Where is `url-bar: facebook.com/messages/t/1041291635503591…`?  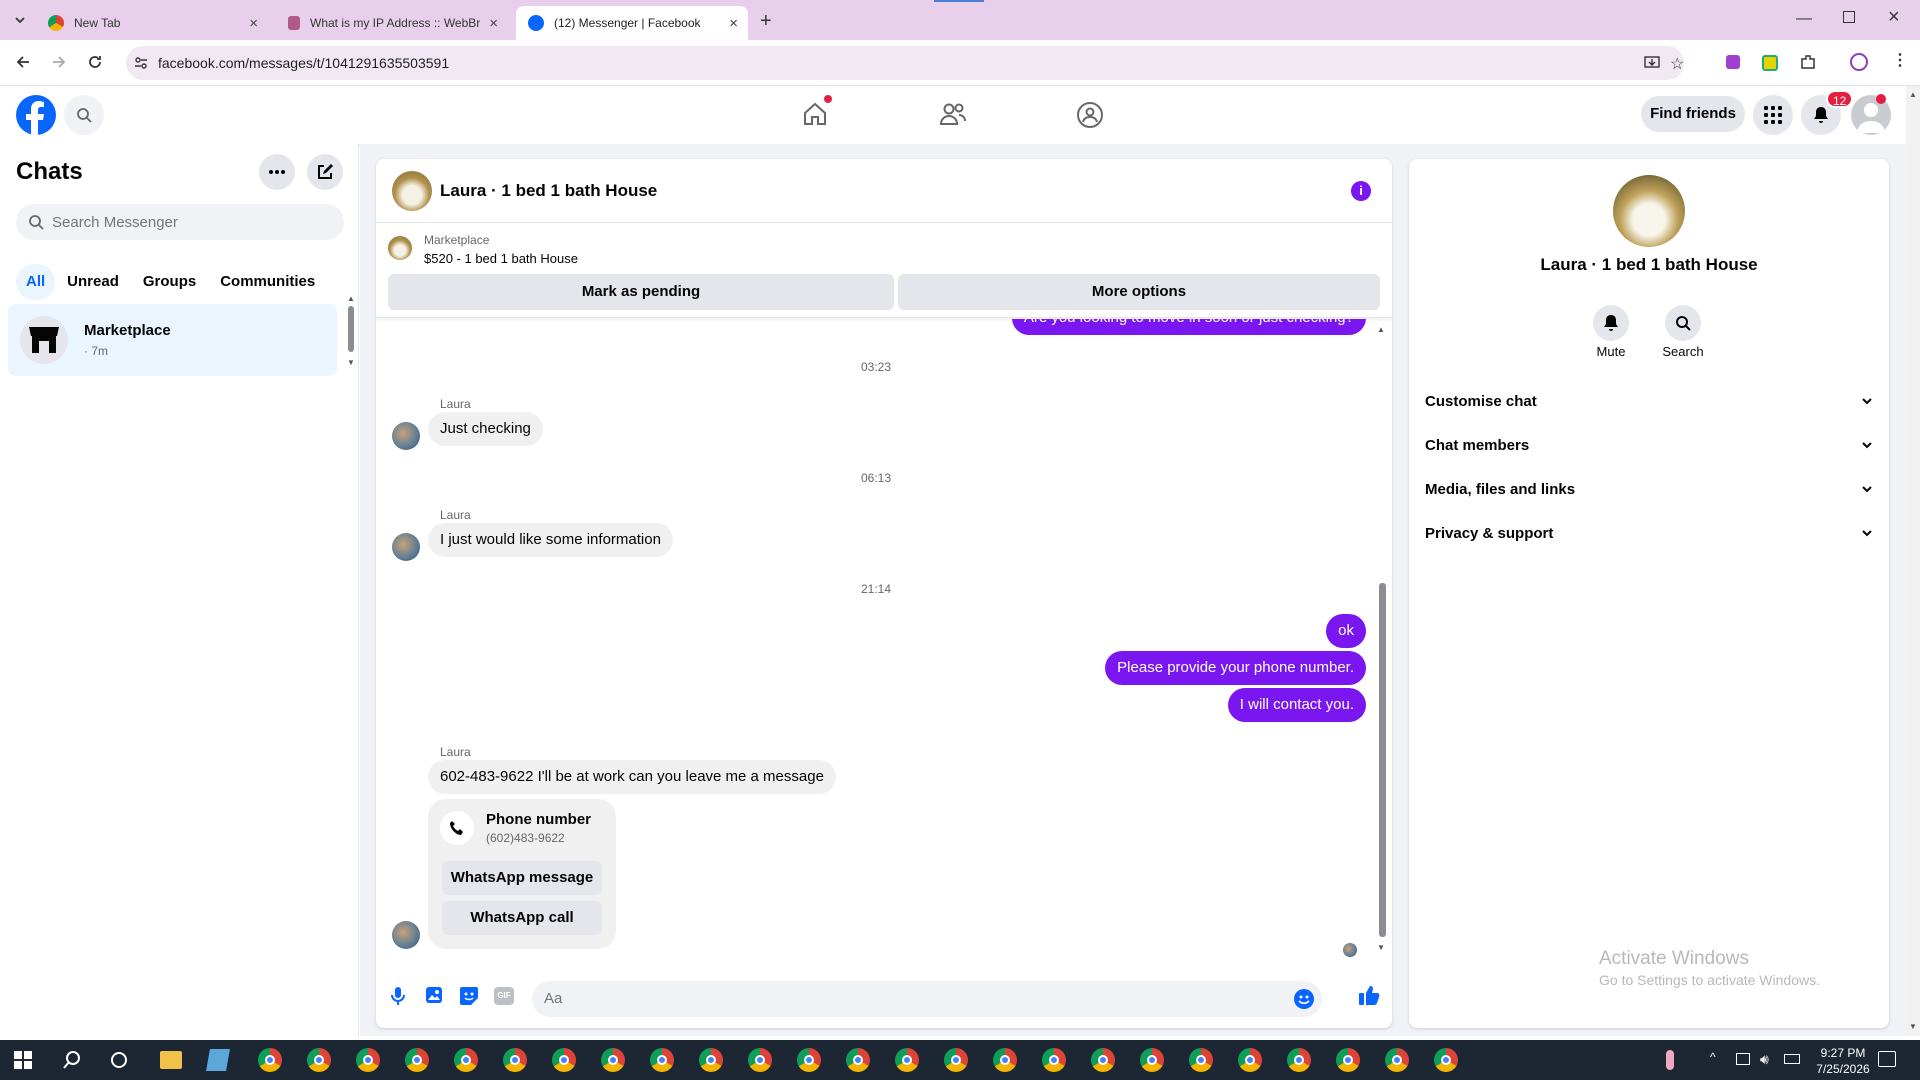
url-bar: facebook.com/messages/t/1041291635503591… is located at coordinates (905, 63).